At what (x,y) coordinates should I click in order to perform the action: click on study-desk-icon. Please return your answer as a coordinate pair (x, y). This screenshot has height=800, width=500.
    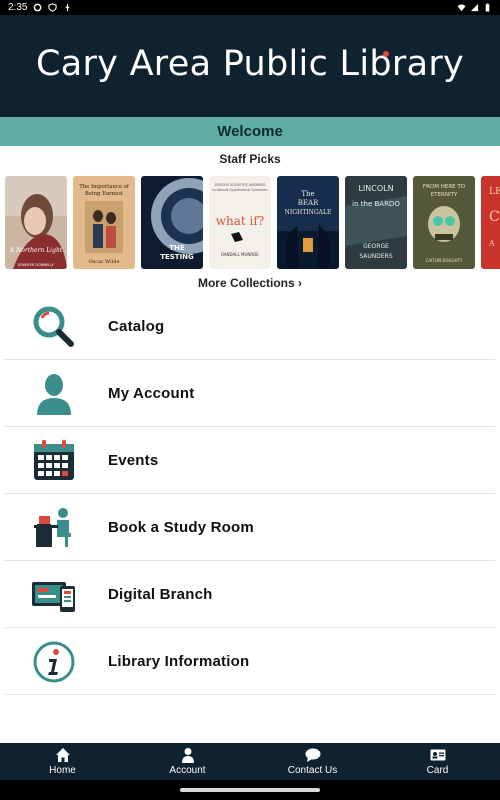
    Looking at the image, I should click on (52, 527).